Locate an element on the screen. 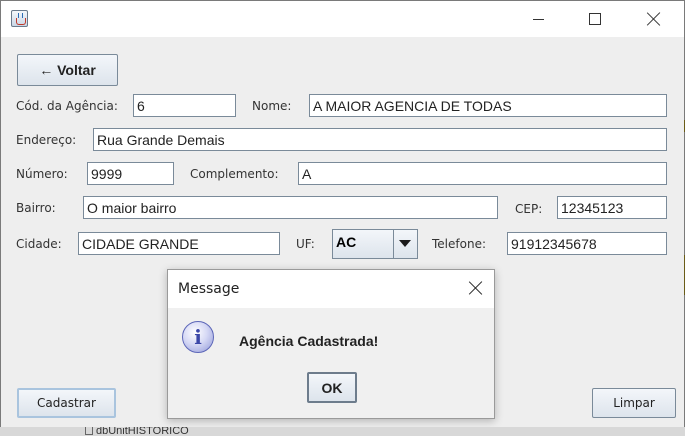  cep-label: CEP: is located at coordinates (529, 209).